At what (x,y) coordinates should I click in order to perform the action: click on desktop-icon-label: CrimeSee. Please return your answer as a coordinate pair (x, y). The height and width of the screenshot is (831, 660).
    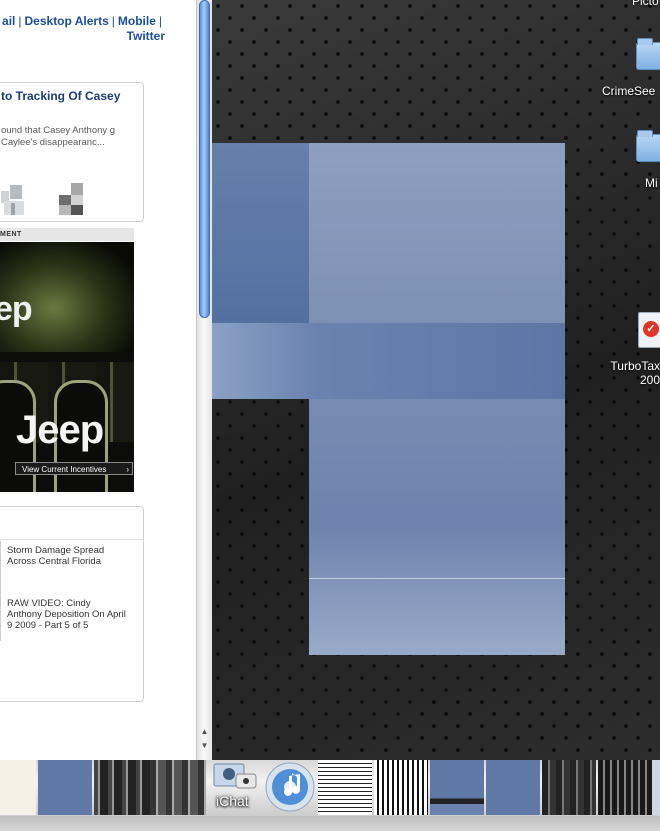
    Looking at the image, I should click on (629, 91).